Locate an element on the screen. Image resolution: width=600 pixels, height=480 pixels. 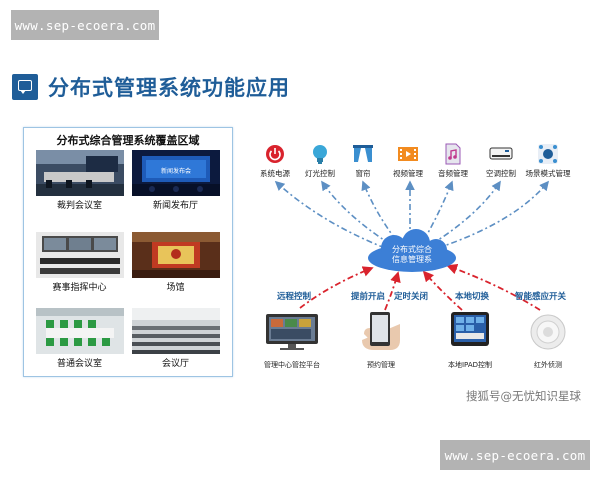
device-reservation: 预约管理 is located at coordinates (381, 340).